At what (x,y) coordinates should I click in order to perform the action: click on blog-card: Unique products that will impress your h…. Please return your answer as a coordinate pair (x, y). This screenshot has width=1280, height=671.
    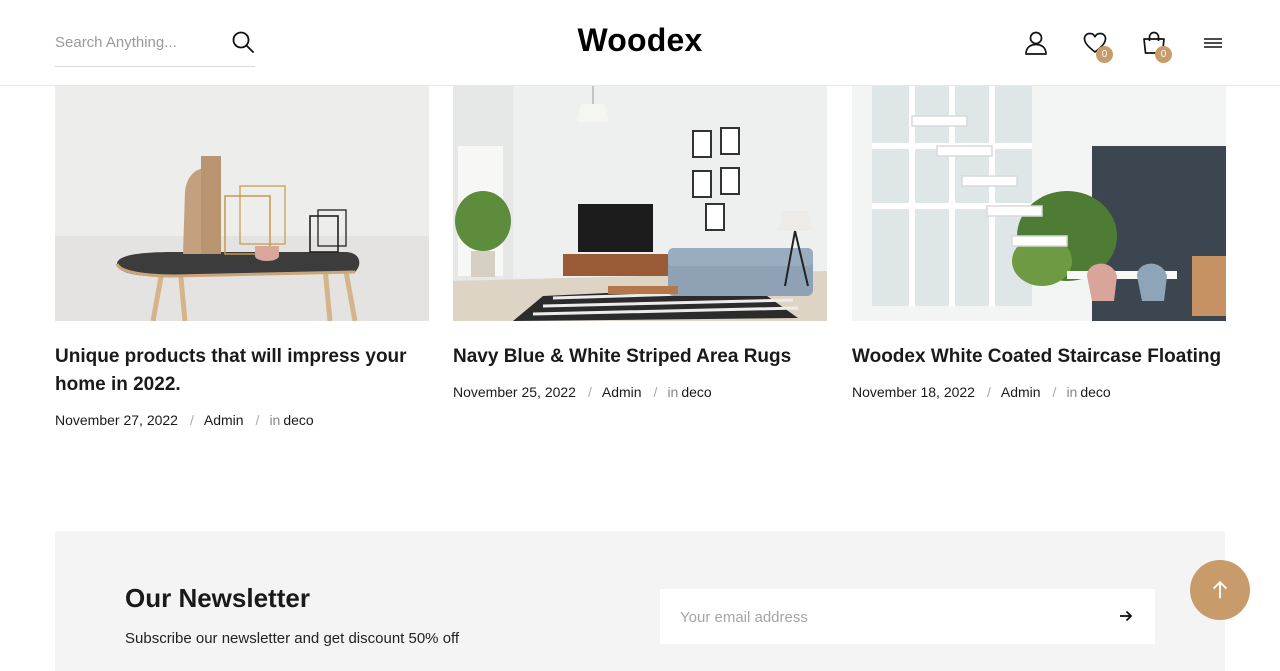
    Looking at the image, I should click on (242, 257).